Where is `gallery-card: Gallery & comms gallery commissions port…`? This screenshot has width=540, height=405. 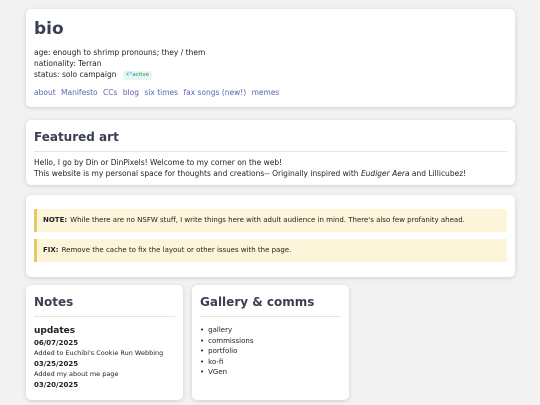
gallery-card: Gallery & comms gallery commissions port… is located at coordinates (270, 342).